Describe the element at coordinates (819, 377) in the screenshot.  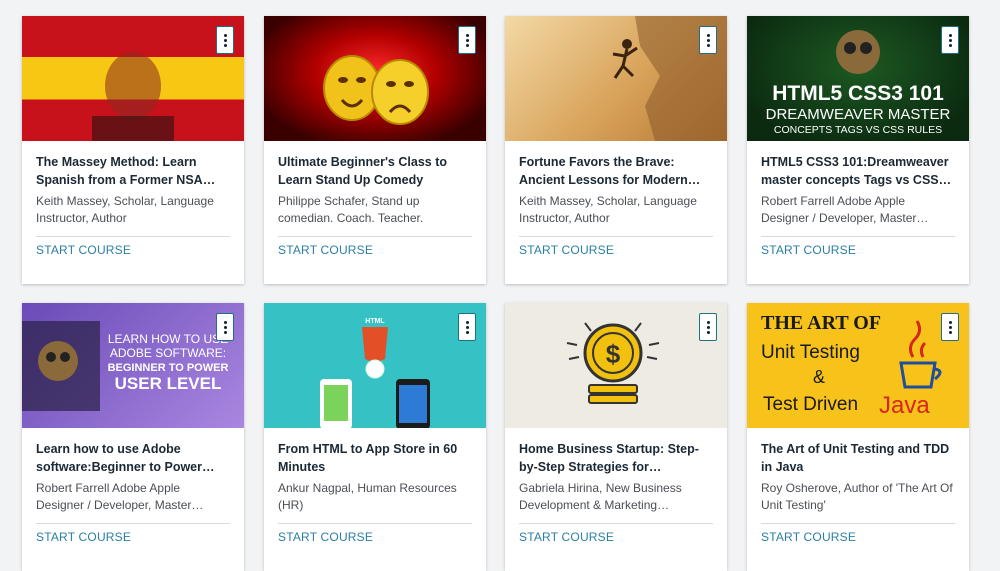
I see `thumb-text: &` at that location.